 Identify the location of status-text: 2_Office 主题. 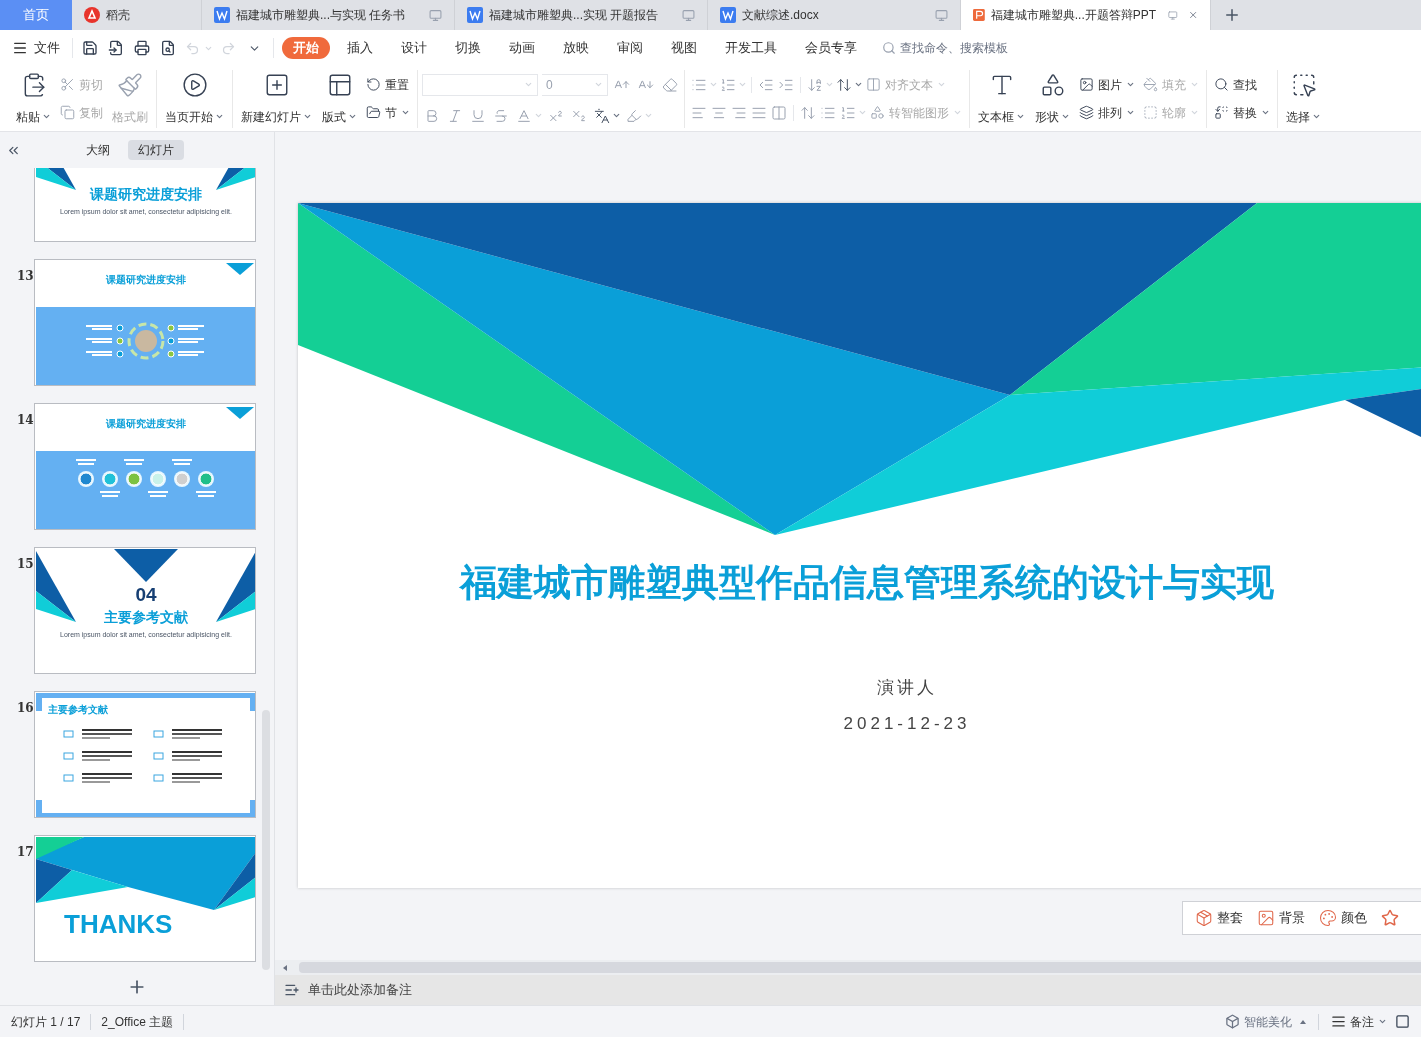
(137, 1022).